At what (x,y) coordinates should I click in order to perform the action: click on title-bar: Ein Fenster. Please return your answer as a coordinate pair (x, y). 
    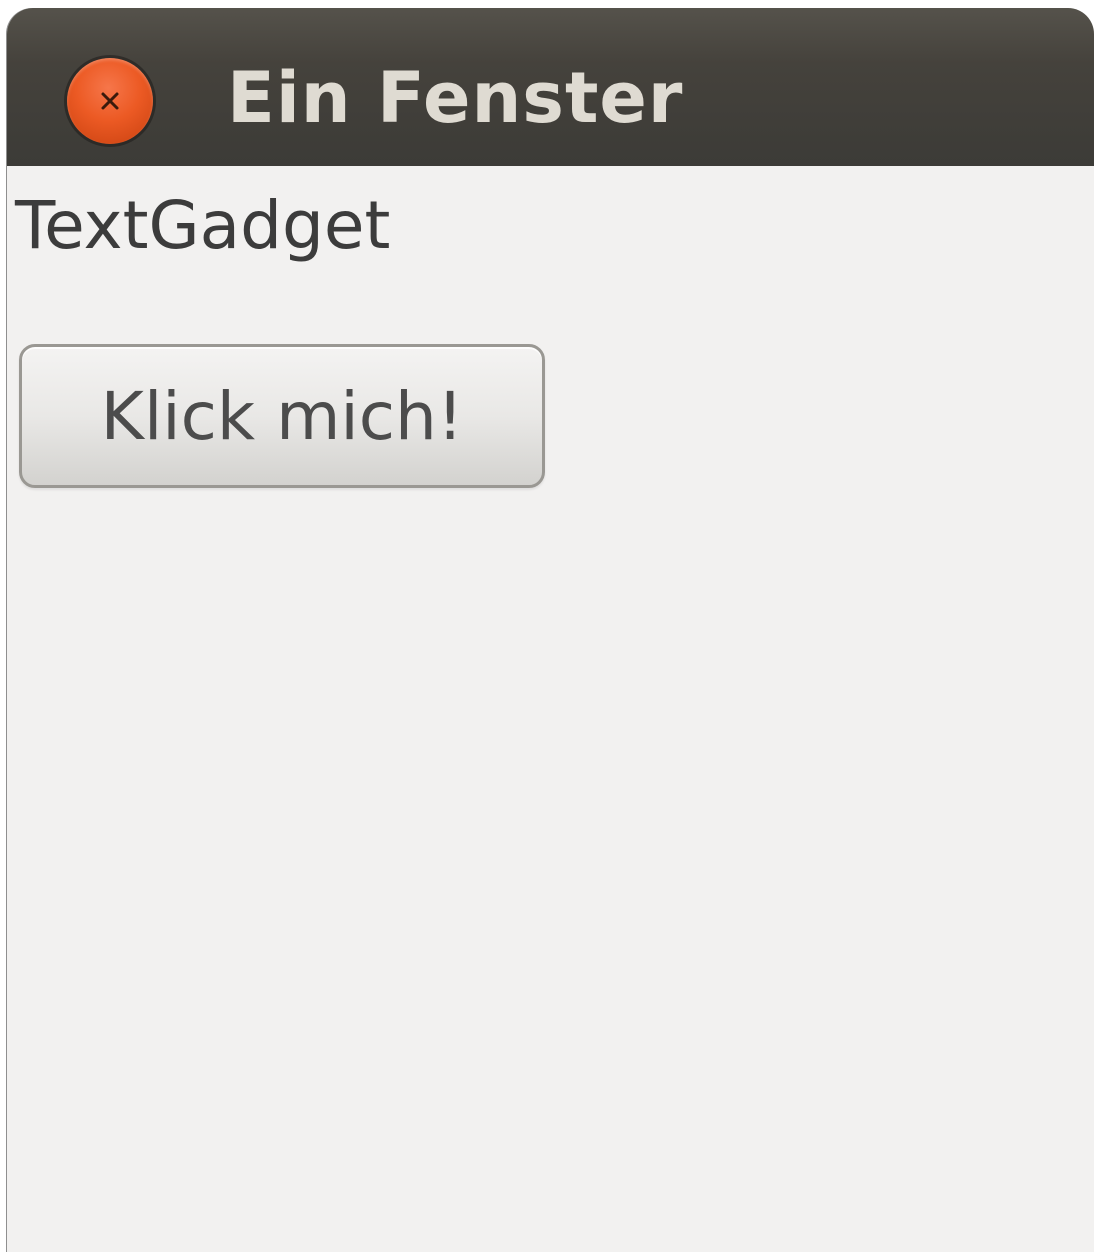
    Looking at the image, I should click on (550, 87).